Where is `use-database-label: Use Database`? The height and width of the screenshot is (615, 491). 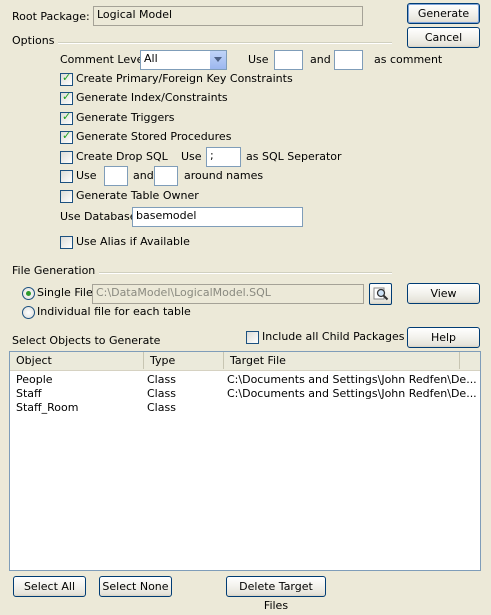
use-database-label: Use Database is located at coordinates (98, 216).